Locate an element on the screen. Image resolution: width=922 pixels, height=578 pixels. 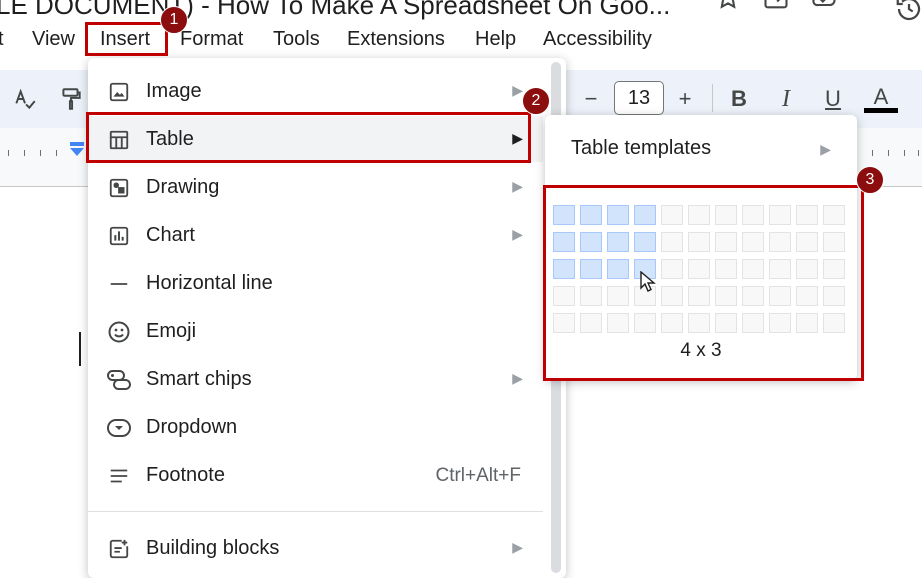
bold-button: B is located at coordinates (739, 99).